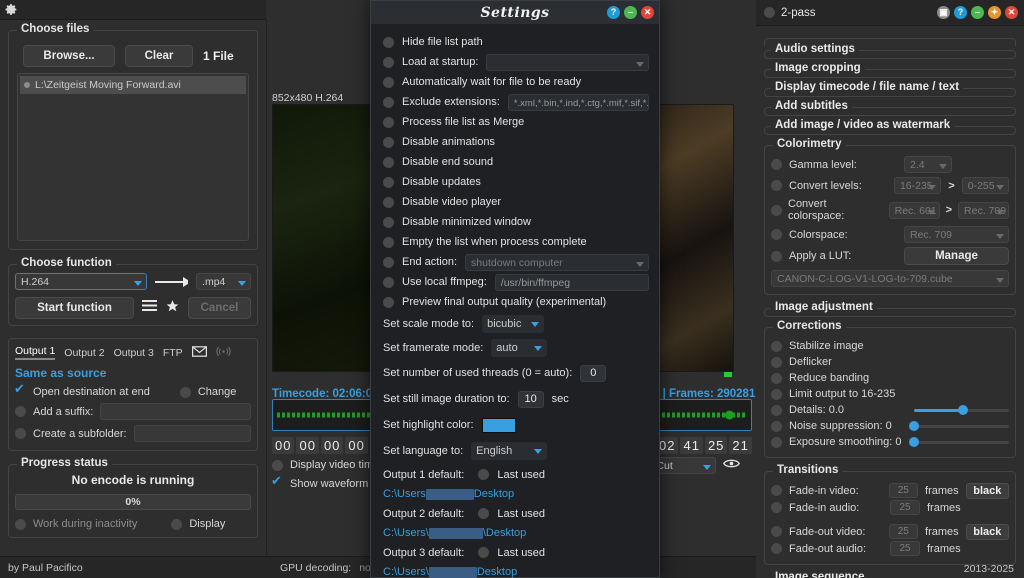  What do you see at coordinates (277, 465) in the screenshot?
I see `display-video-timecode-radio` at bounding box center [277, 465].